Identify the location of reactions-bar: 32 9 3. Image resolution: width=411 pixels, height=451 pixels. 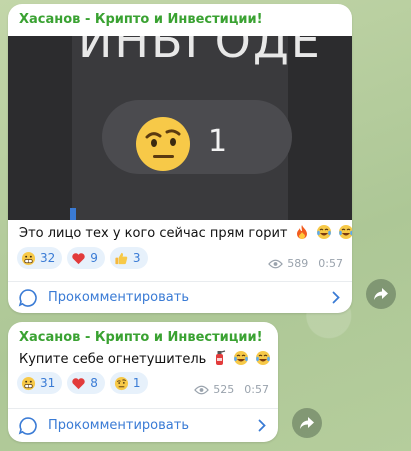
(82, 258).